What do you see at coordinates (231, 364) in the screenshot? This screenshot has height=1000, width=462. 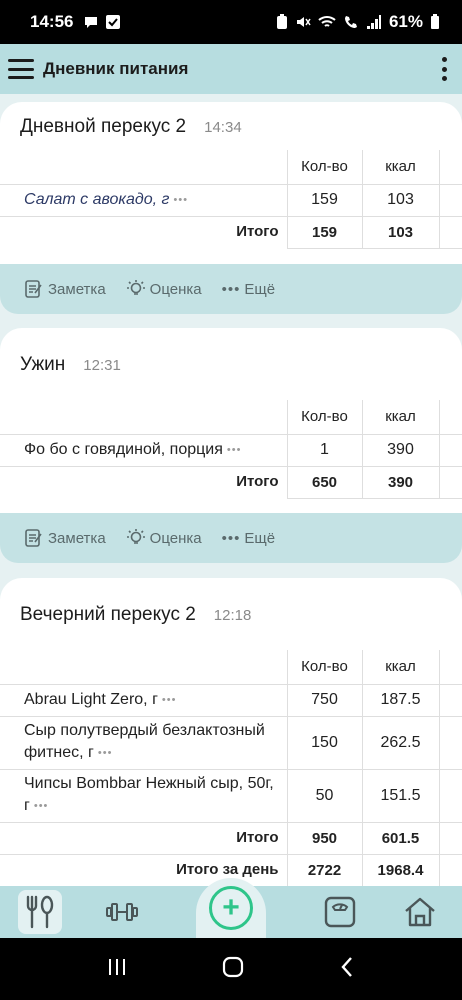 I see `meal-header: Ужин 12:31` at bounding box center [231, 364].